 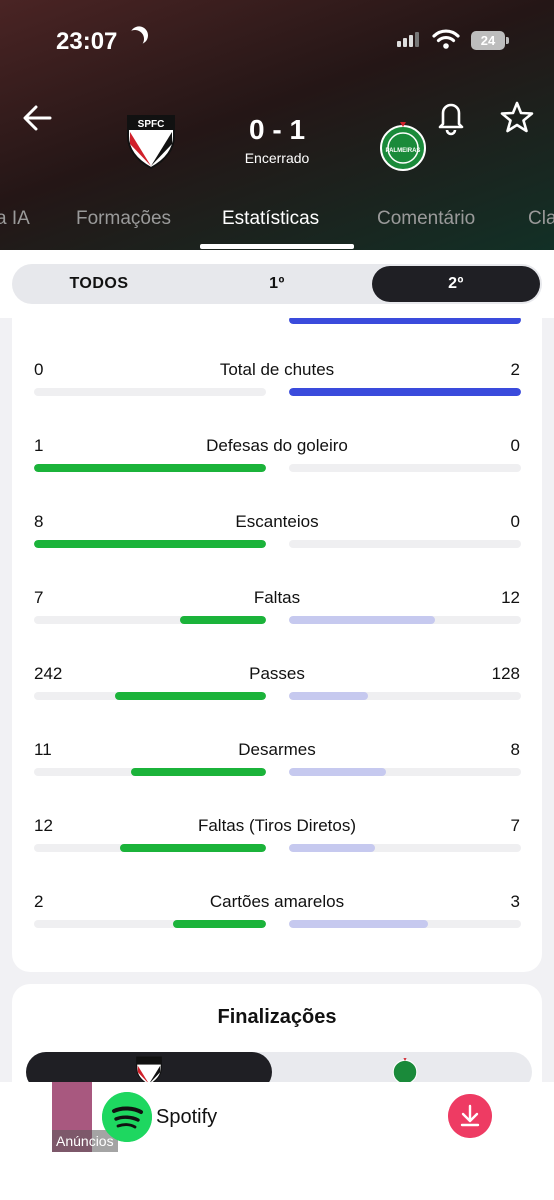 What do you see at coordinates (123, 219) in the screenshot?
I see `tab-formacoes: Formações` at bounding box center [123, 219].